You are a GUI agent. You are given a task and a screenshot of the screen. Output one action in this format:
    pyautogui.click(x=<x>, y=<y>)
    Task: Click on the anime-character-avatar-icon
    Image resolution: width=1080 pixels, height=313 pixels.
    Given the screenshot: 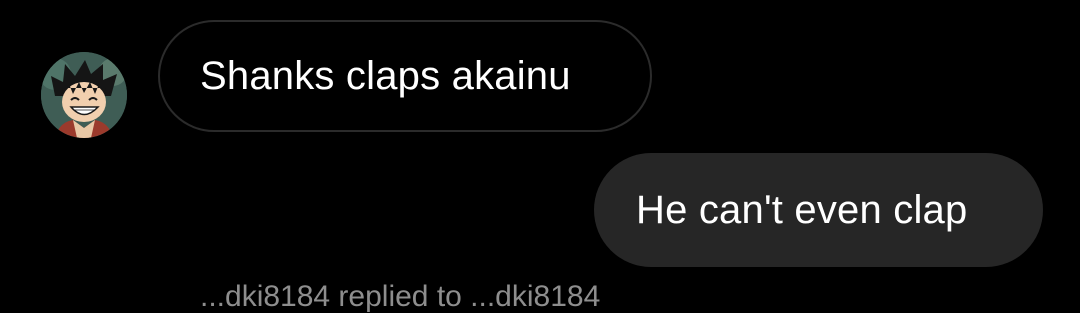 What is the action you would take?
    pyautogui.click(x=84, y=95)
    